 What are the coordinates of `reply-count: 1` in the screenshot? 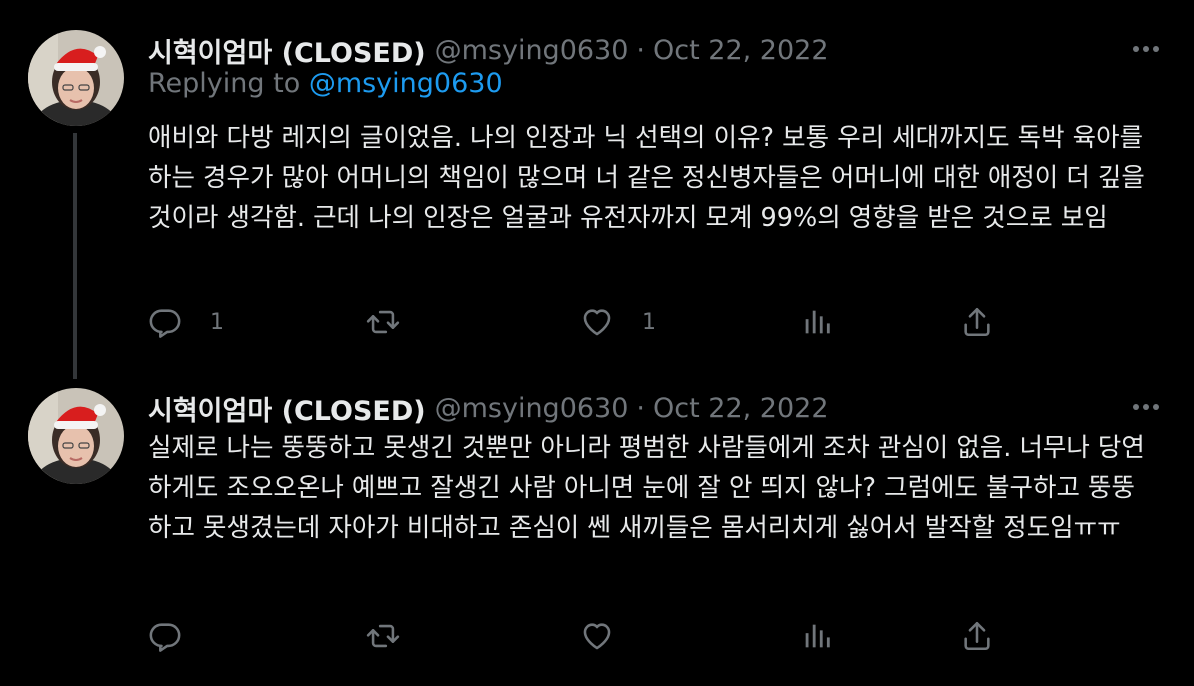 It's located at (217, 322).